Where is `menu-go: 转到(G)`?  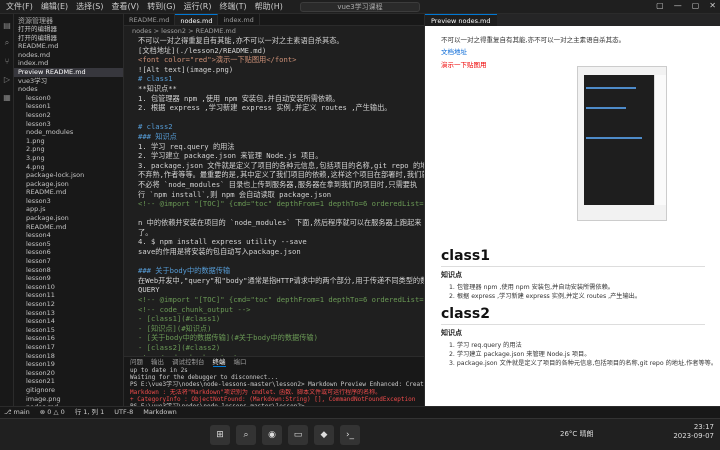 menu-go: 转到(G) is located at coordinates (161, 6).